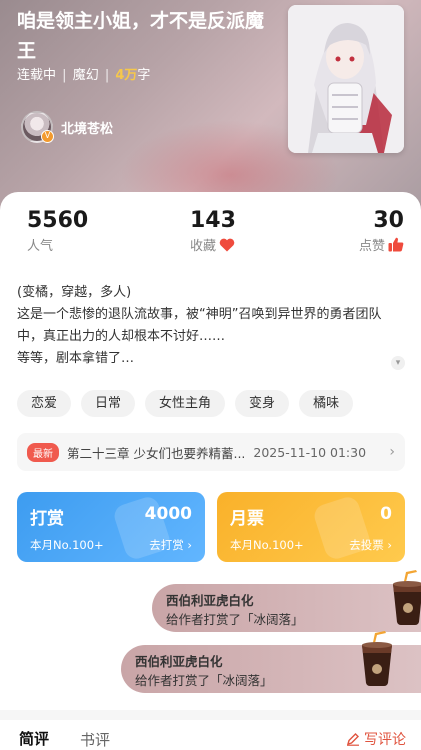 Image resolution: width=421 pixels, height=750 pixels. What do you see at coordinates (392, 452) in the screenshot?
I see `chevron-right-icon: ›` at bounding box center [392, 452].